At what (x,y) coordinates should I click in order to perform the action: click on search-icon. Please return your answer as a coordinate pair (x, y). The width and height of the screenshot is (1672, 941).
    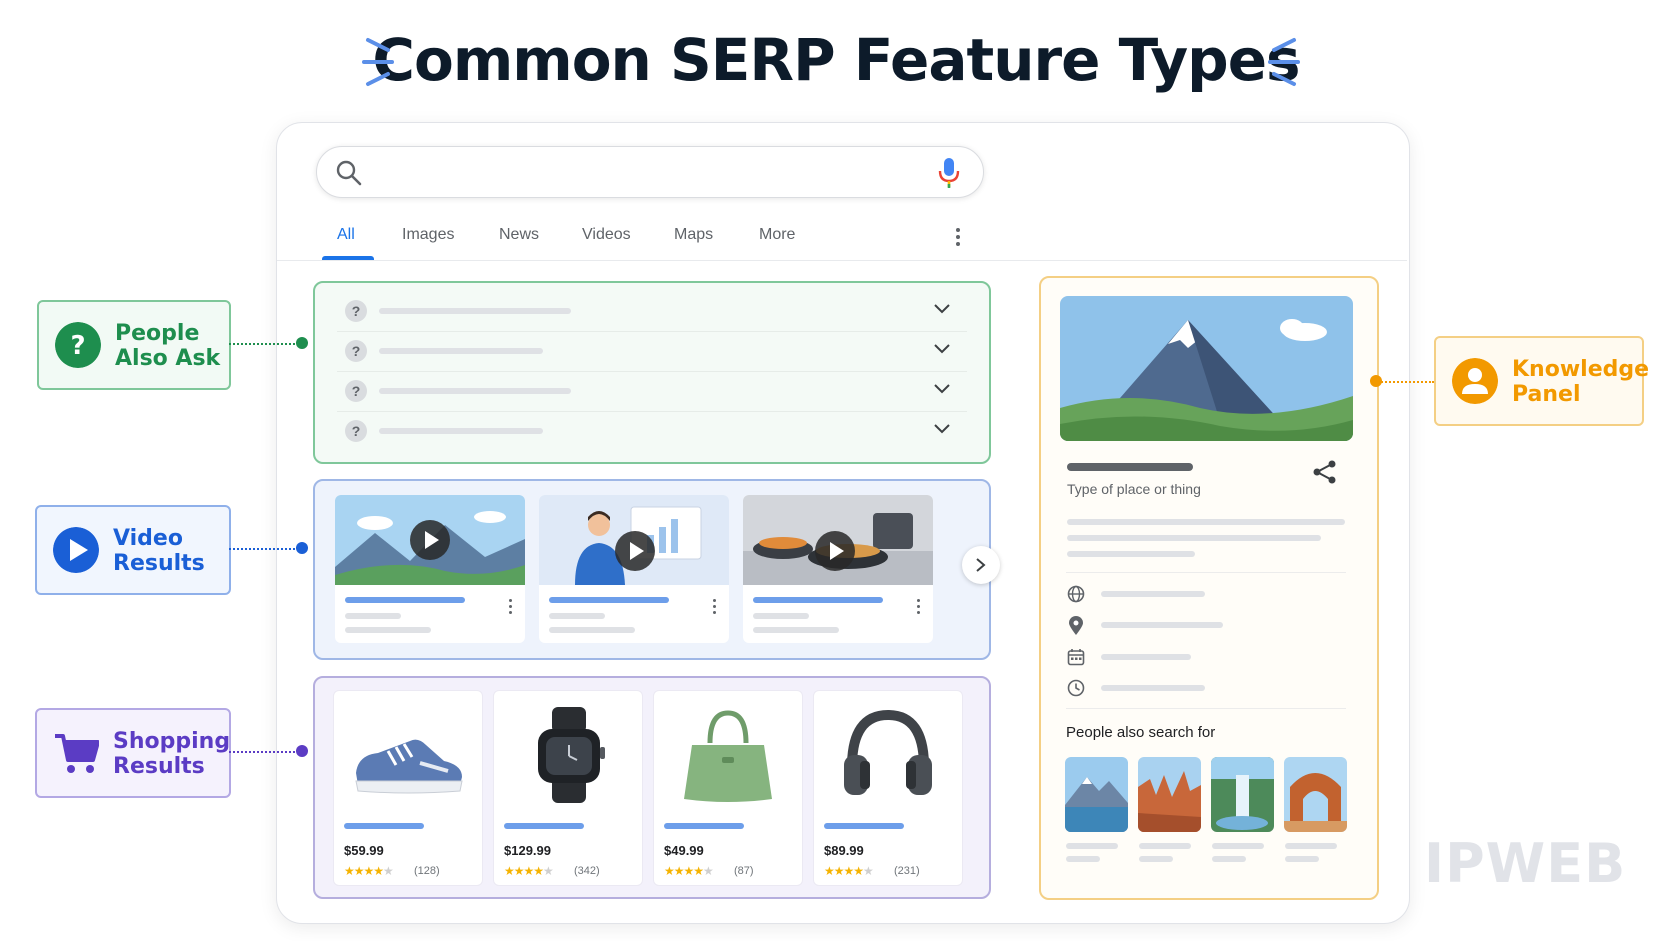
    Looking at the image, I should click on (349, 173).